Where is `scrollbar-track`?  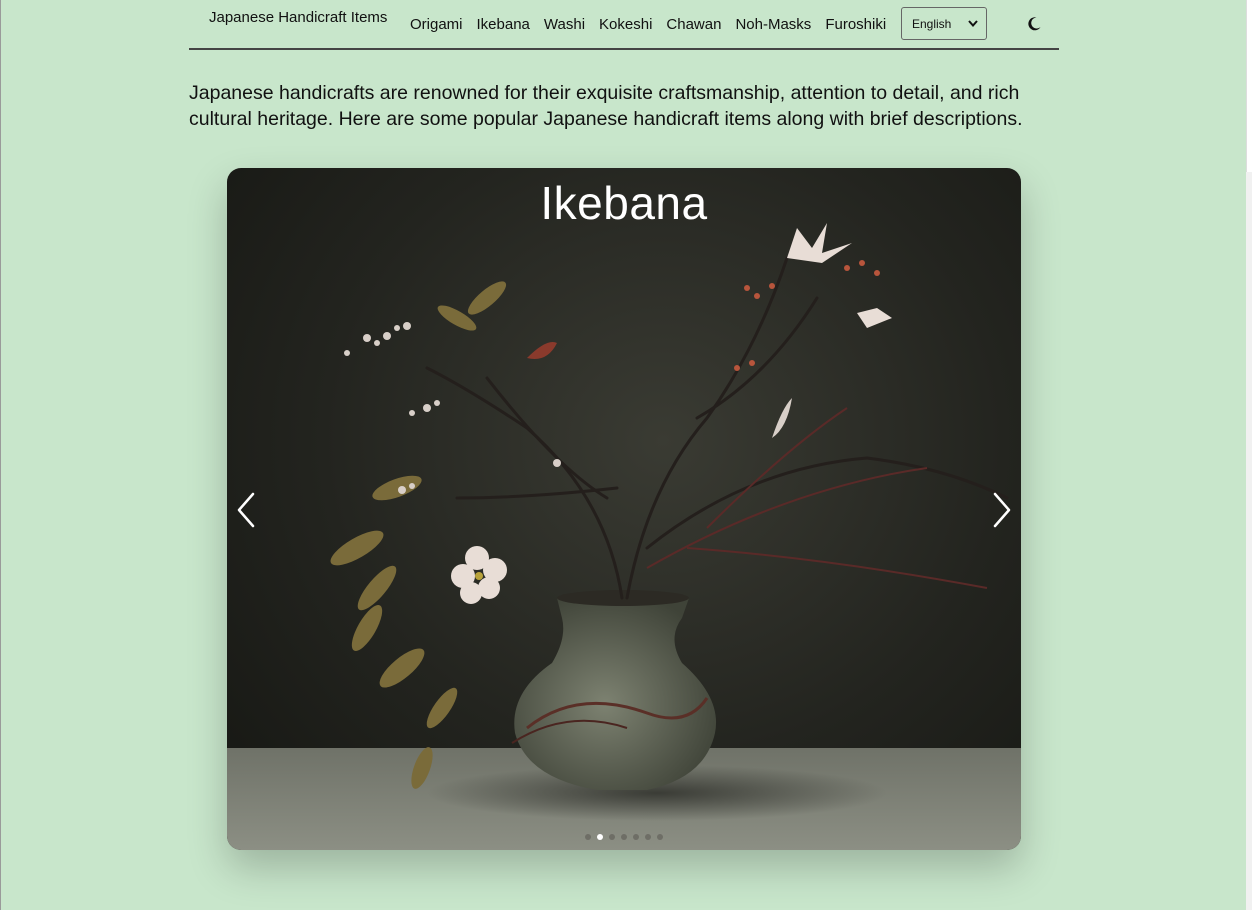 scrollbar-track is located at coordinates (1249, 455).